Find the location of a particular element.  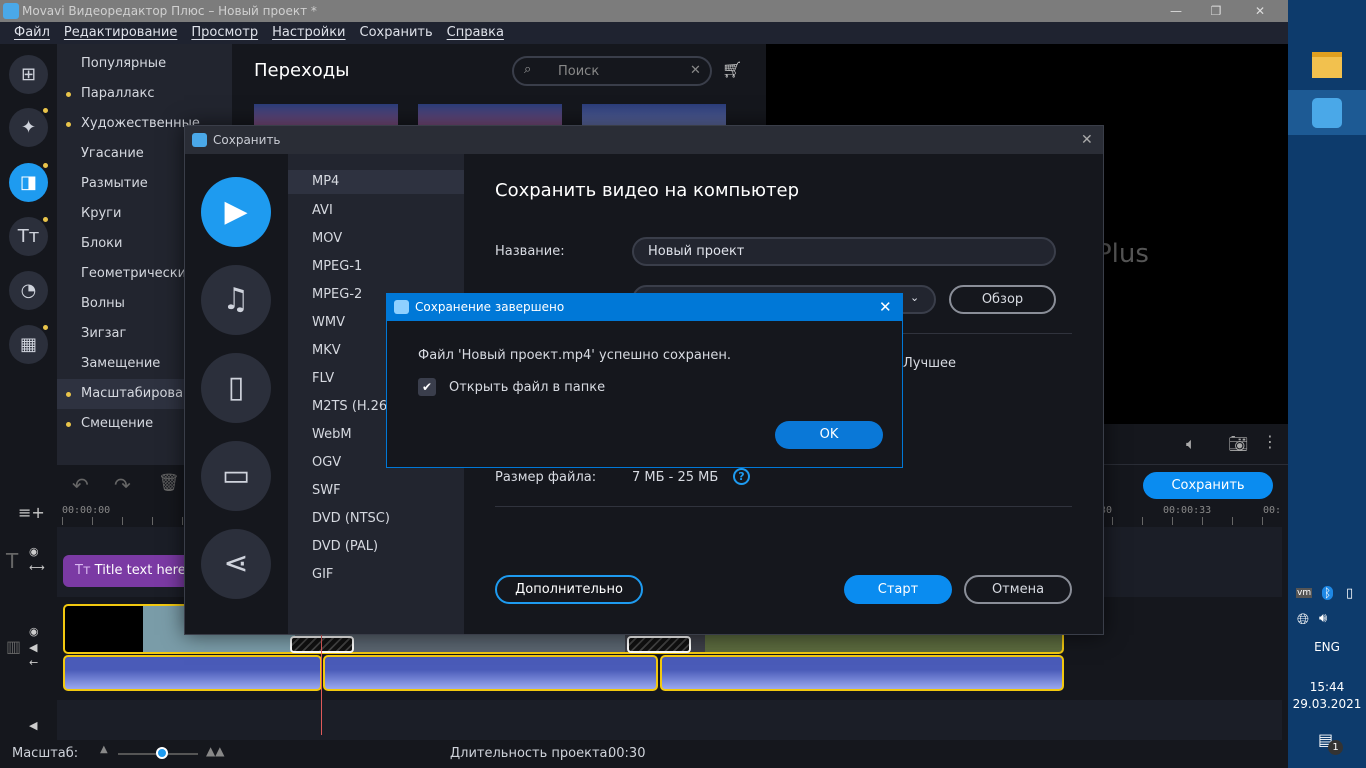

quality-value: Лучшее is located at coordinates (929, 363).